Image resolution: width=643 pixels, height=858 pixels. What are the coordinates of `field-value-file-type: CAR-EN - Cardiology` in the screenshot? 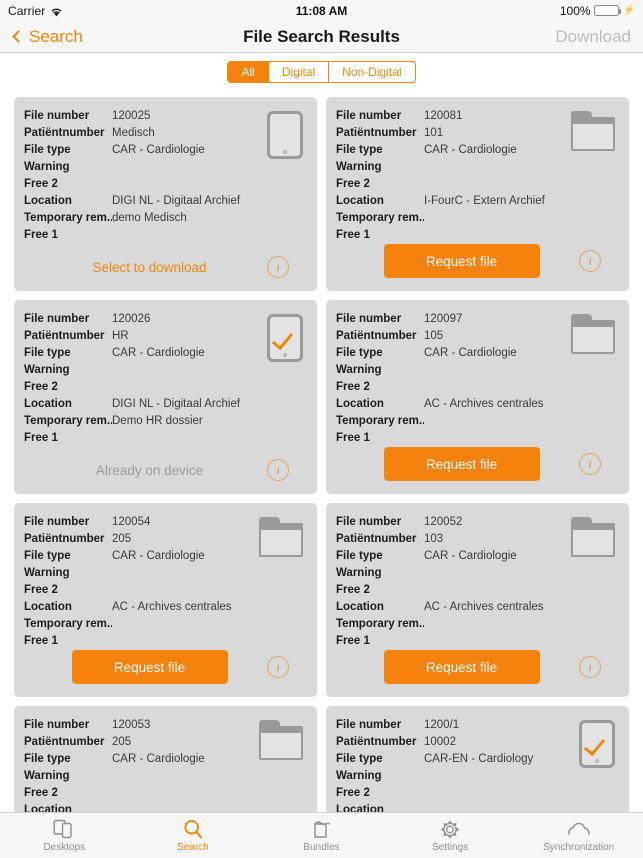 It's located at (479, 758).